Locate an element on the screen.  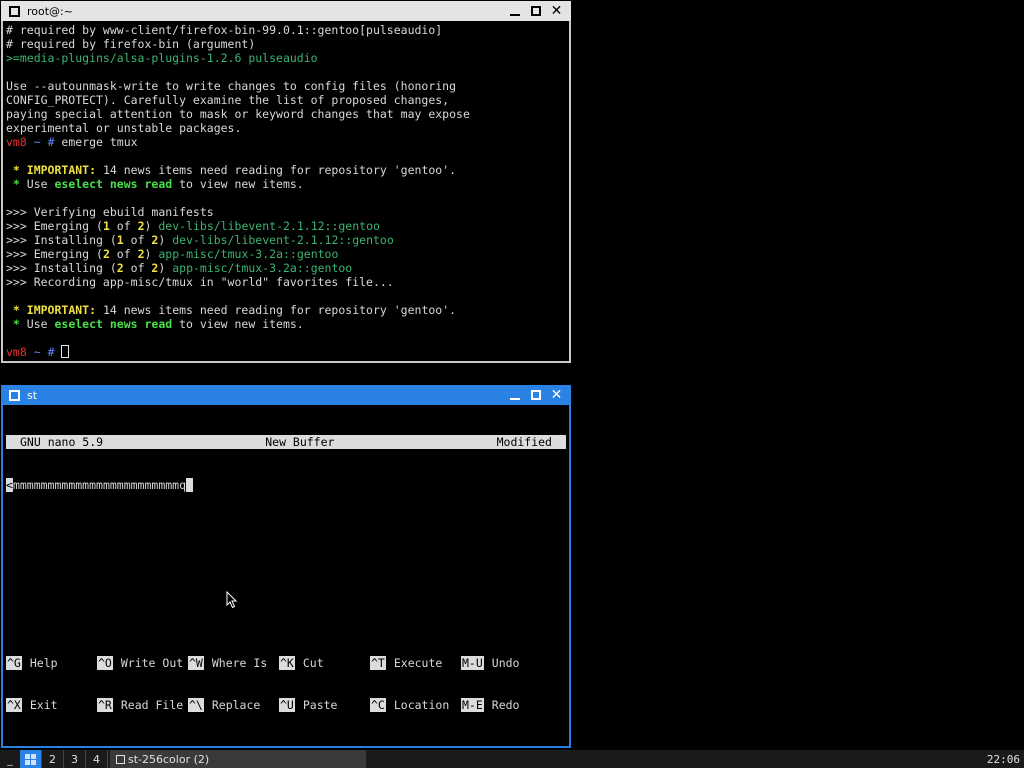
nano-shortcut: ^K Cut is located at coordinates (324, 663).